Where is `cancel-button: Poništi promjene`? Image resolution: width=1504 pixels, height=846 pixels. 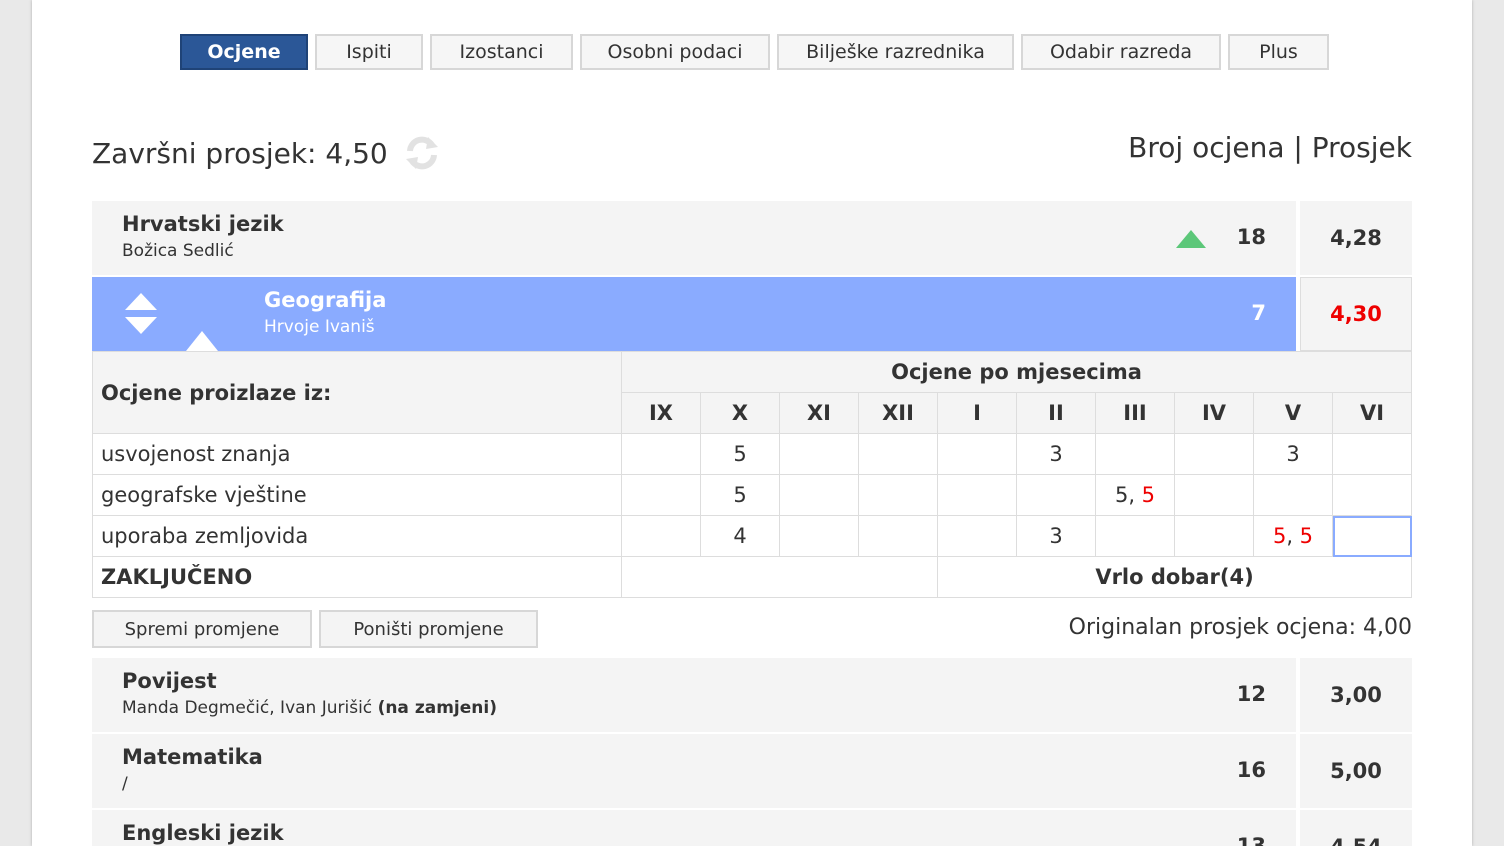 cancel-button: Poništi promjene is located at coordinates (428, 629).